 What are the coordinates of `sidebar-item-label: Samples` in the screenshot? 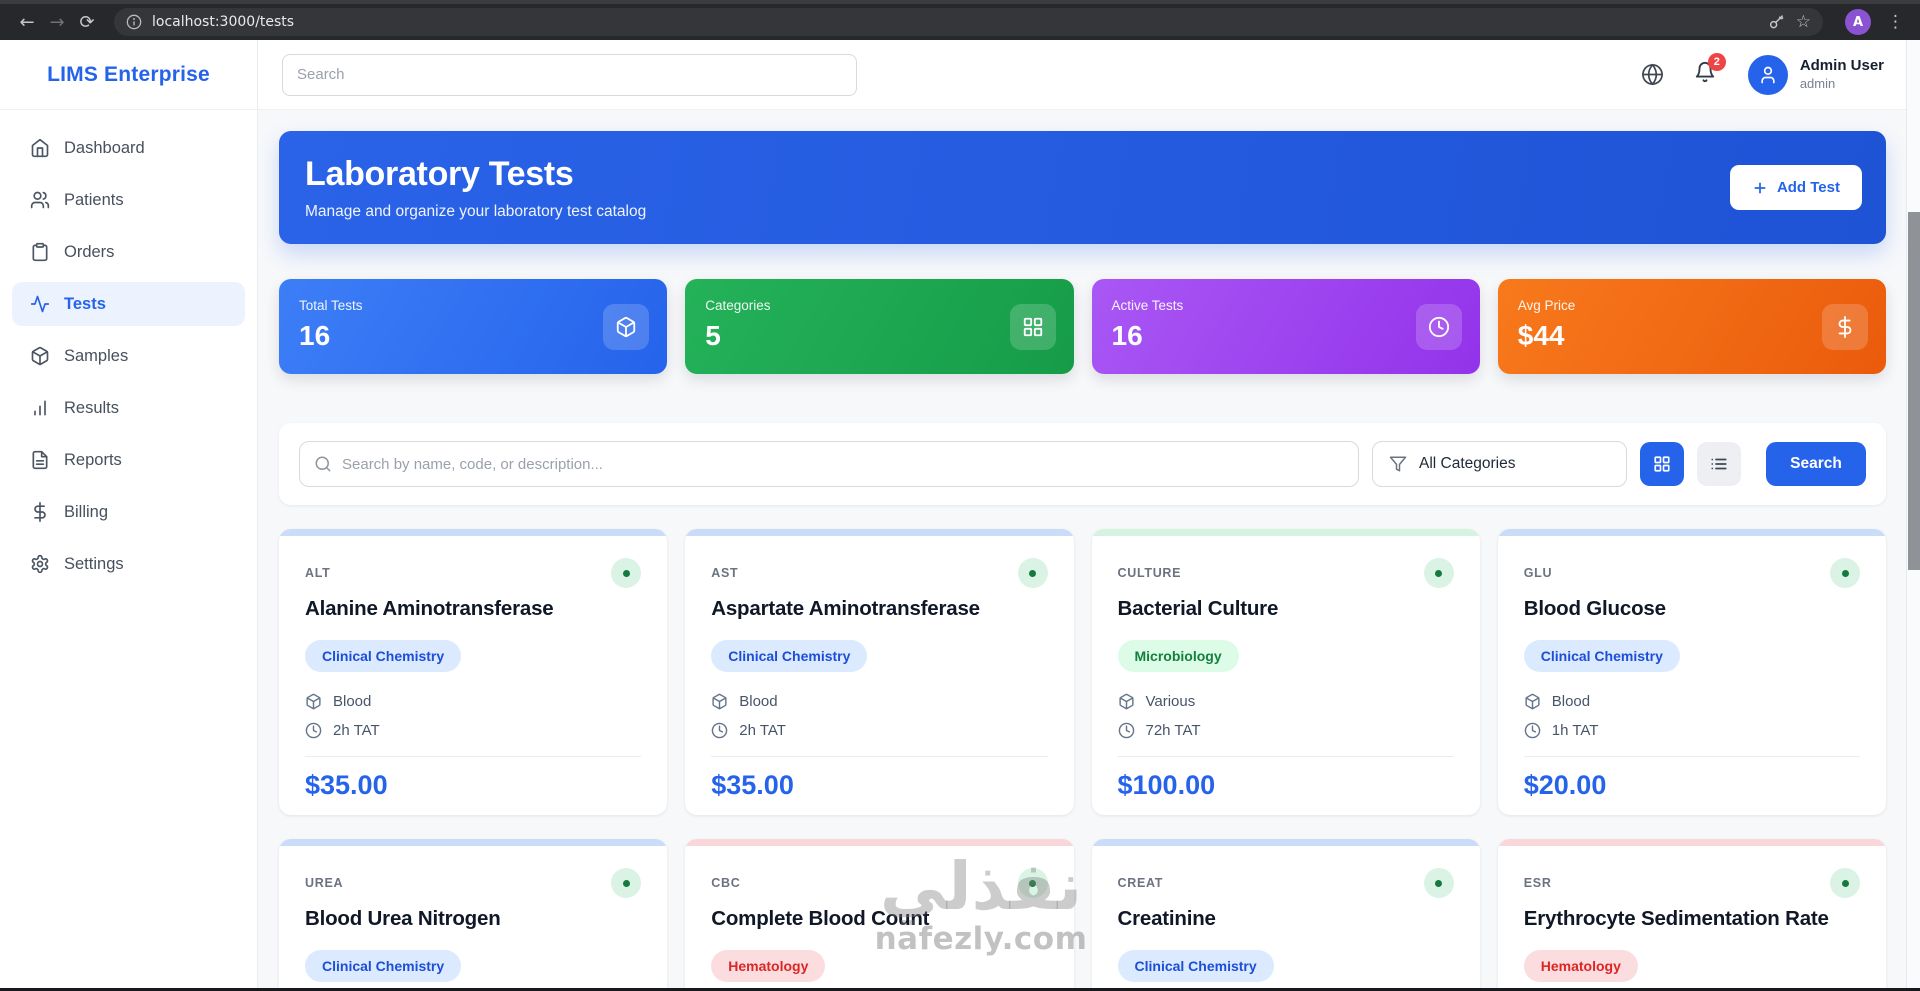 It's located at (96, 355).